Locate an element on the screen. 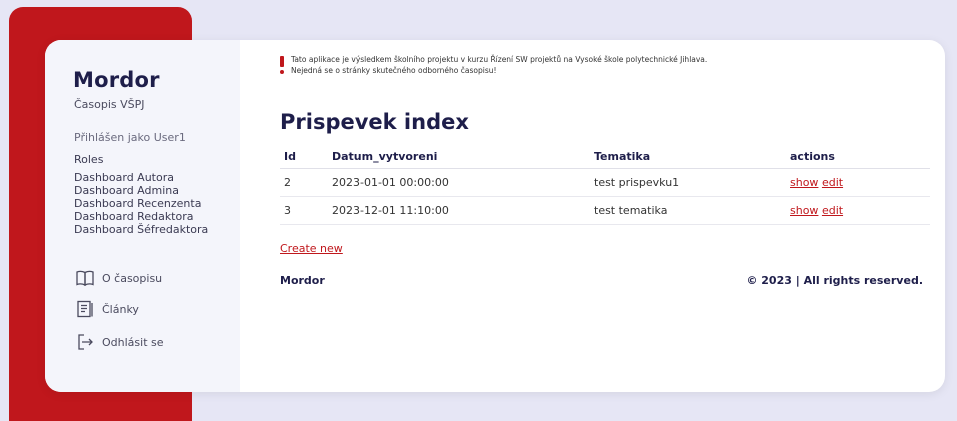 The height and width of the screenshot is (421, 957). table-header-row: Id Datum_vytvoreni Tematika actions is located at coordinates (605, 156).